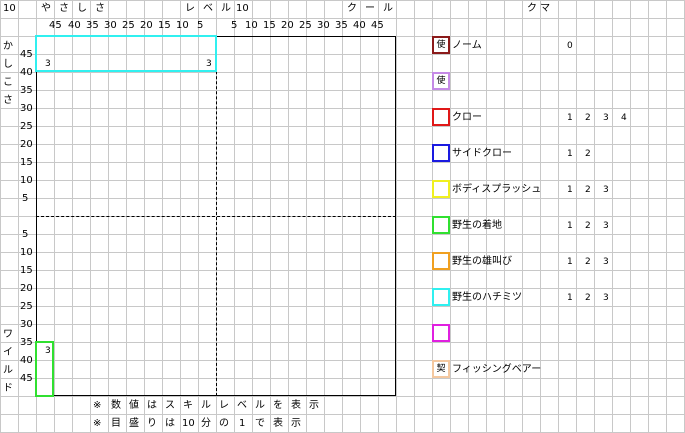 The height and width of the screenshot is (433, 685). I want to click on legend-level: 4, so click(624, 118).